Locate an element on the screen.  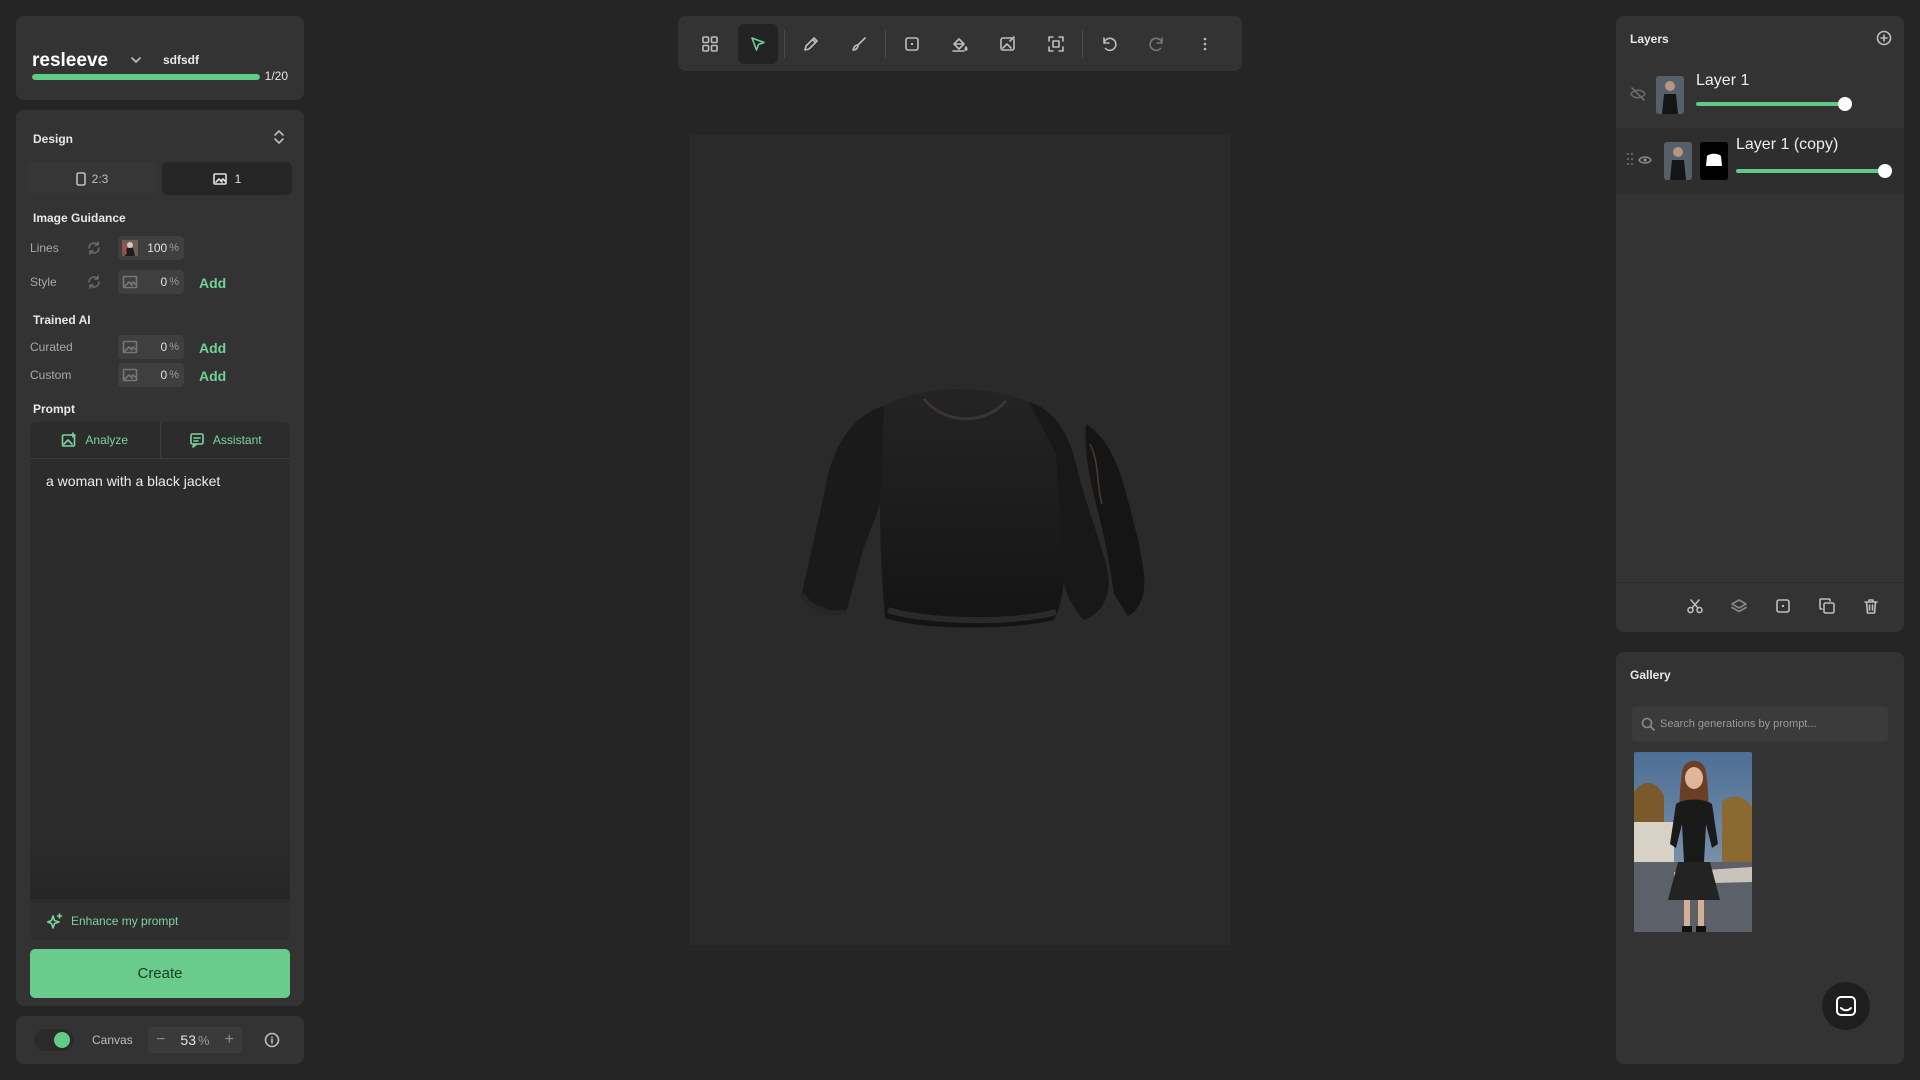
expand-collapse-icon is located at coordinates (279, 137).